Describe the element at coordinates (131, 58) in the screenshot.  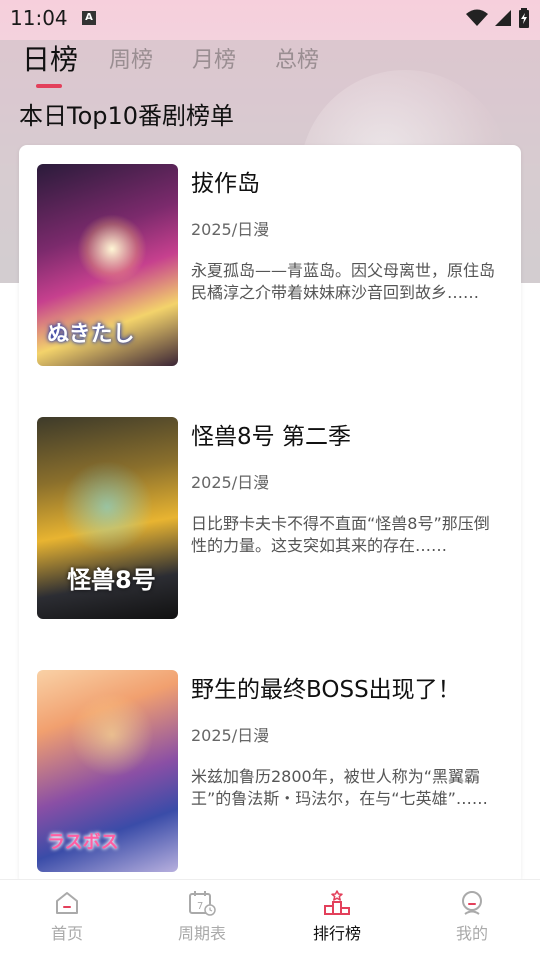
I see `tab-weekly: 周榜` at that location.